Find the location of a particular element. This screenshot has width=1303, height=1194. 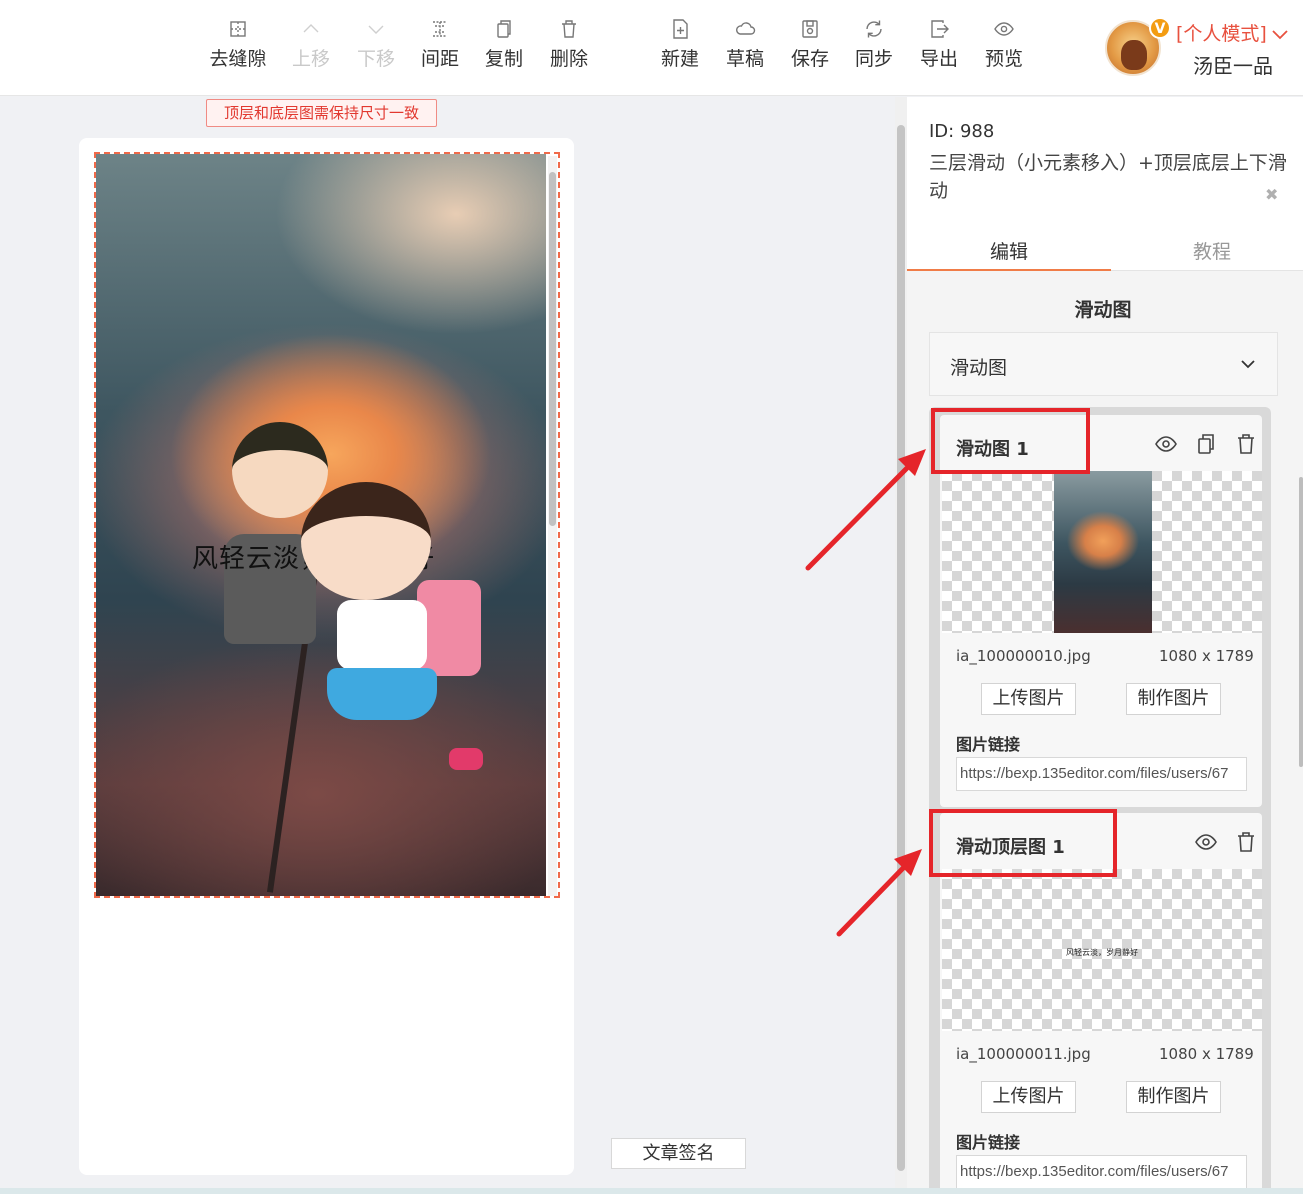

dropdown-label: 滑动图 is located at coordinates (979, 368).